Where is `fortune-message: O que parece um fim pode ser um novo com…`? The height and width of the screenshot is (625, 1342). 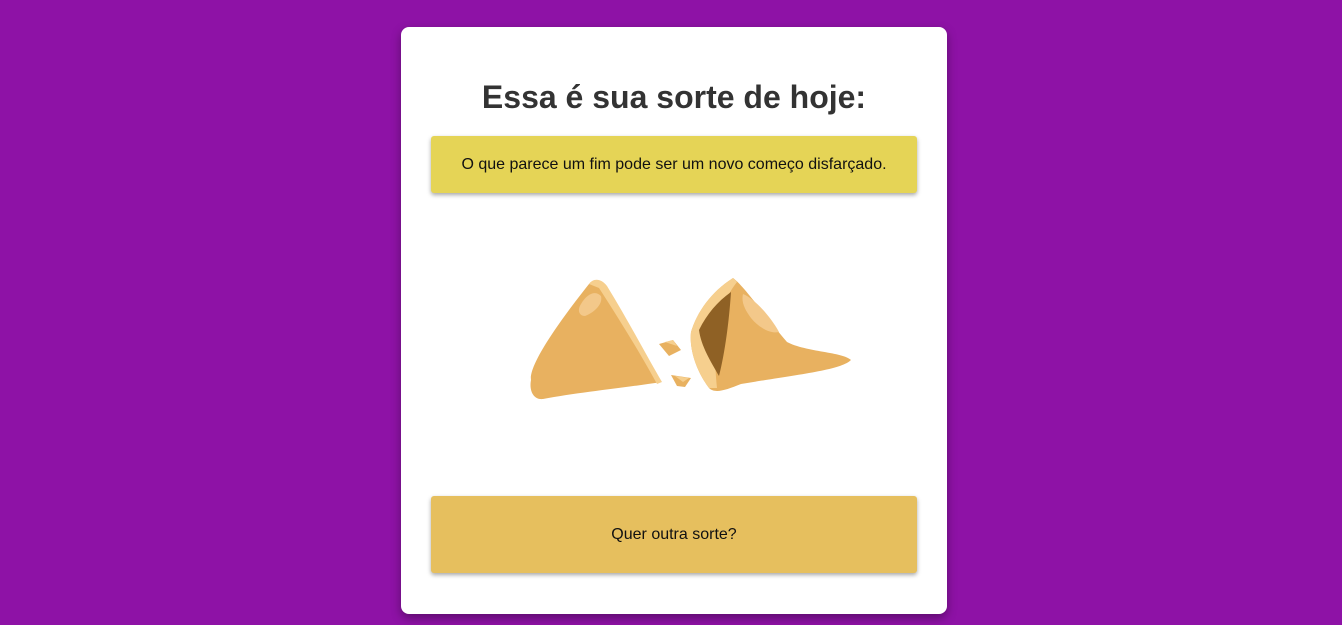
fortune-message: O que parece um fim pode ser um novo com… is located at coordinates (674, 164).